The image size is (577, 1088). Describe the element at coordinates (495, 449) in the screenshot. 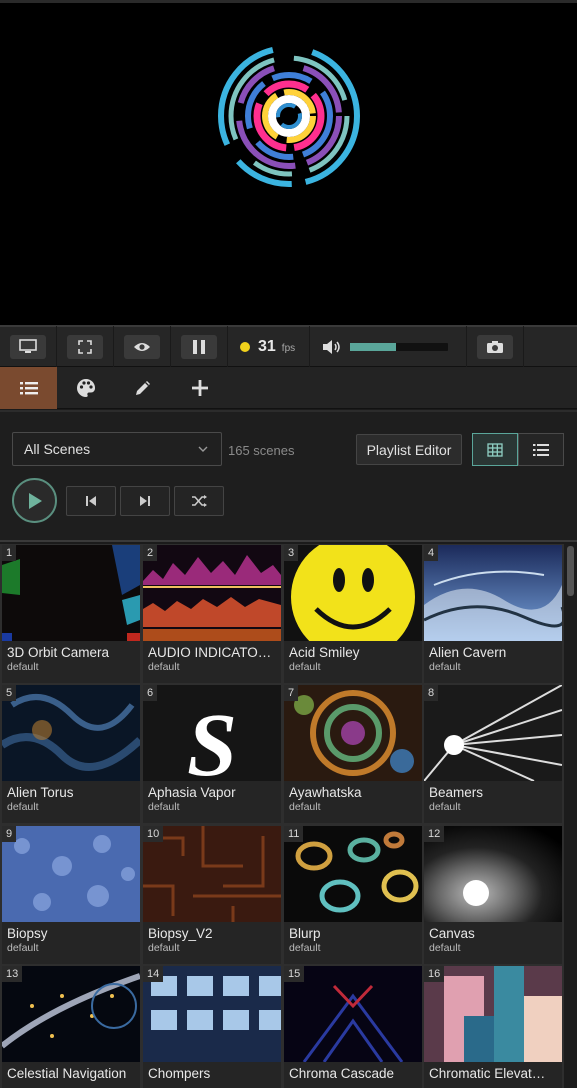

I see `grid-view-button` at that location.